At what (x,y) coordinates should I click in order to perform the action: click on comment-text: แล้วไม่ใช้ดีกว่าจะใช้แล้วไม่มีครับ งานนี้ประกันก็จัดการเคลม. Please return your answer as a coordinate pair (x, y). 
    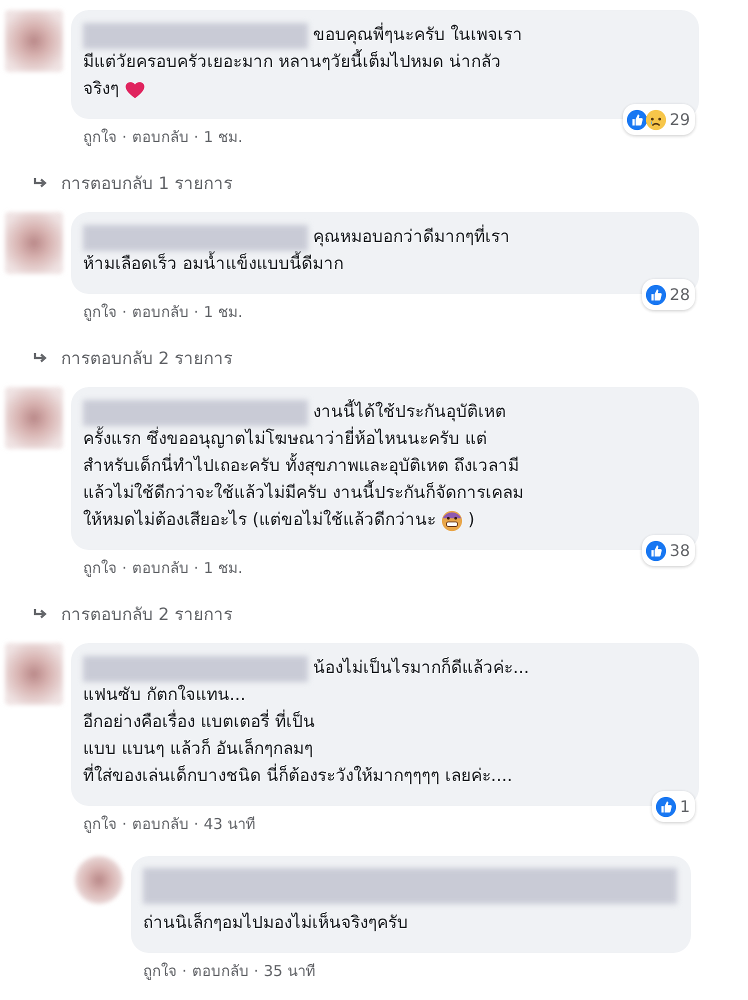
    Looking at the image, I should click on (303, 493).